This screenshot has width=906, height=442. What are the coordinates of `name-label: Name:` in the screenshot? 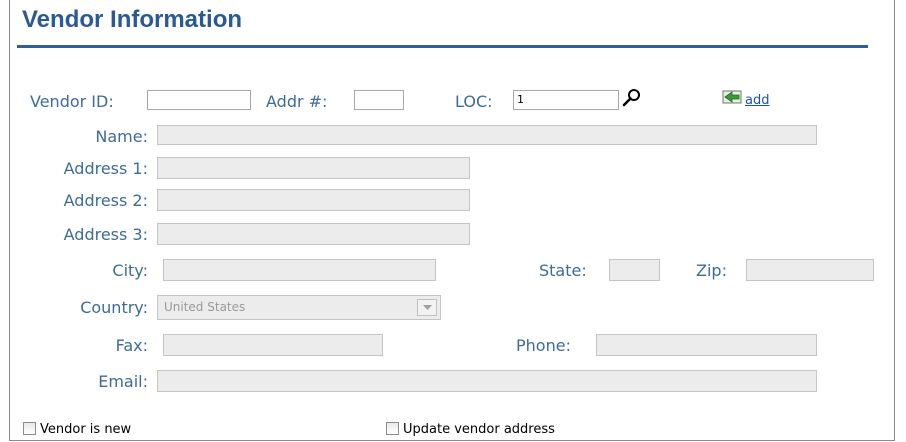 It's located at (121, 136).